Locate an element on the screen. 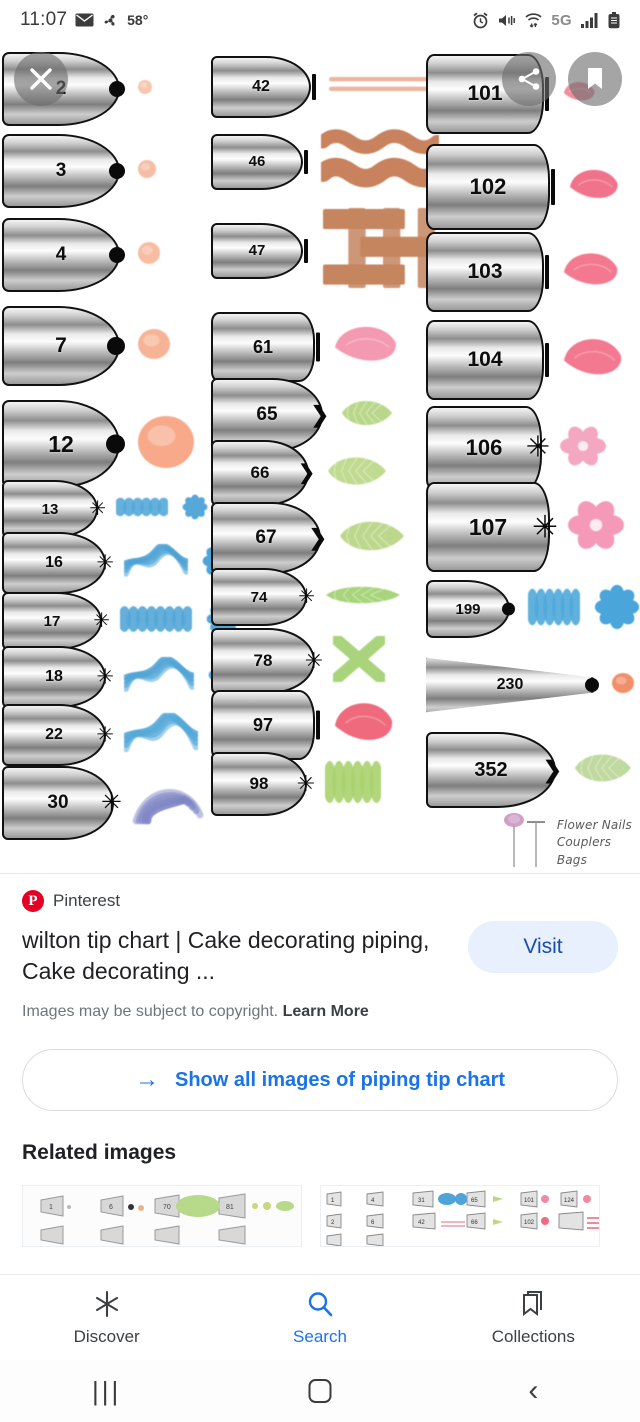 The width and height of the screenshot is (640, 1422). tip-number-16: 16 is located at coordinates (54, 562).